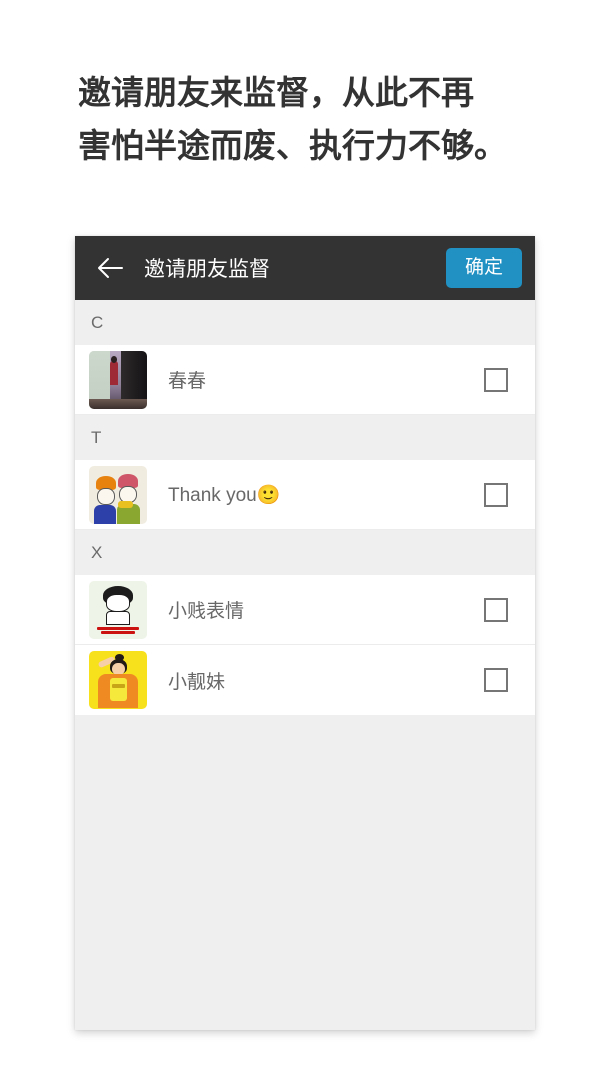  What do you see at coordinates (292, 119) in the screenshot?
I see `page-headline: 邀请朋友来监督，从此不再 害怕半途而废、执行力不够。` at bounding box center [292, 119].